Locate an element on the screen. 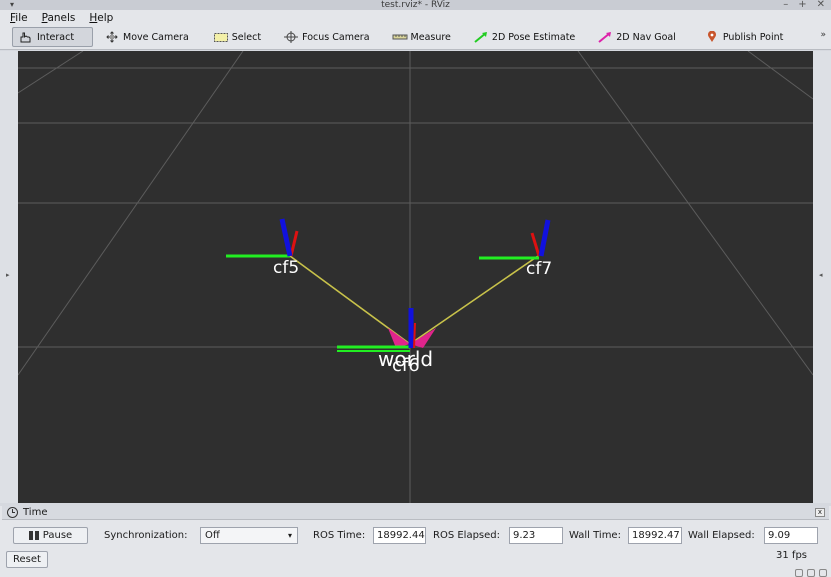 The height and width of the screenshot is (577, 831). tool-move-camera: Move Camera is located at coordinates (146, 37).